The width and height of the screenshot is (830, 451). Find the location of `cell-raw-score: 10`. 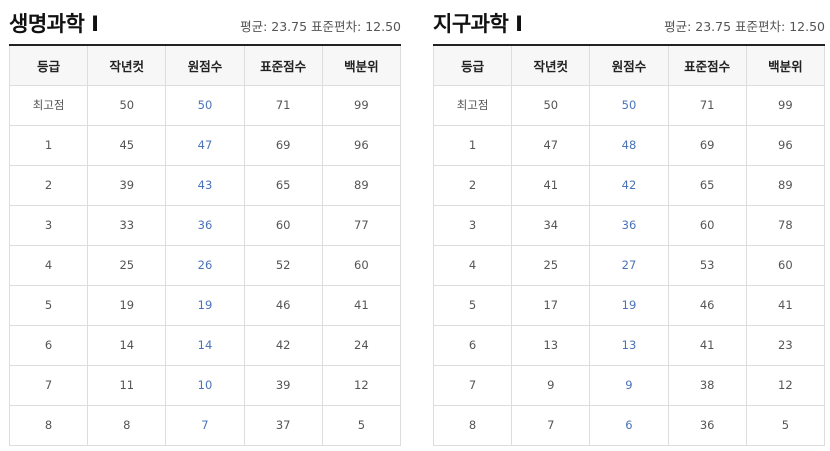

cell-raw-score: 10 is located at coordinates (205, 385).